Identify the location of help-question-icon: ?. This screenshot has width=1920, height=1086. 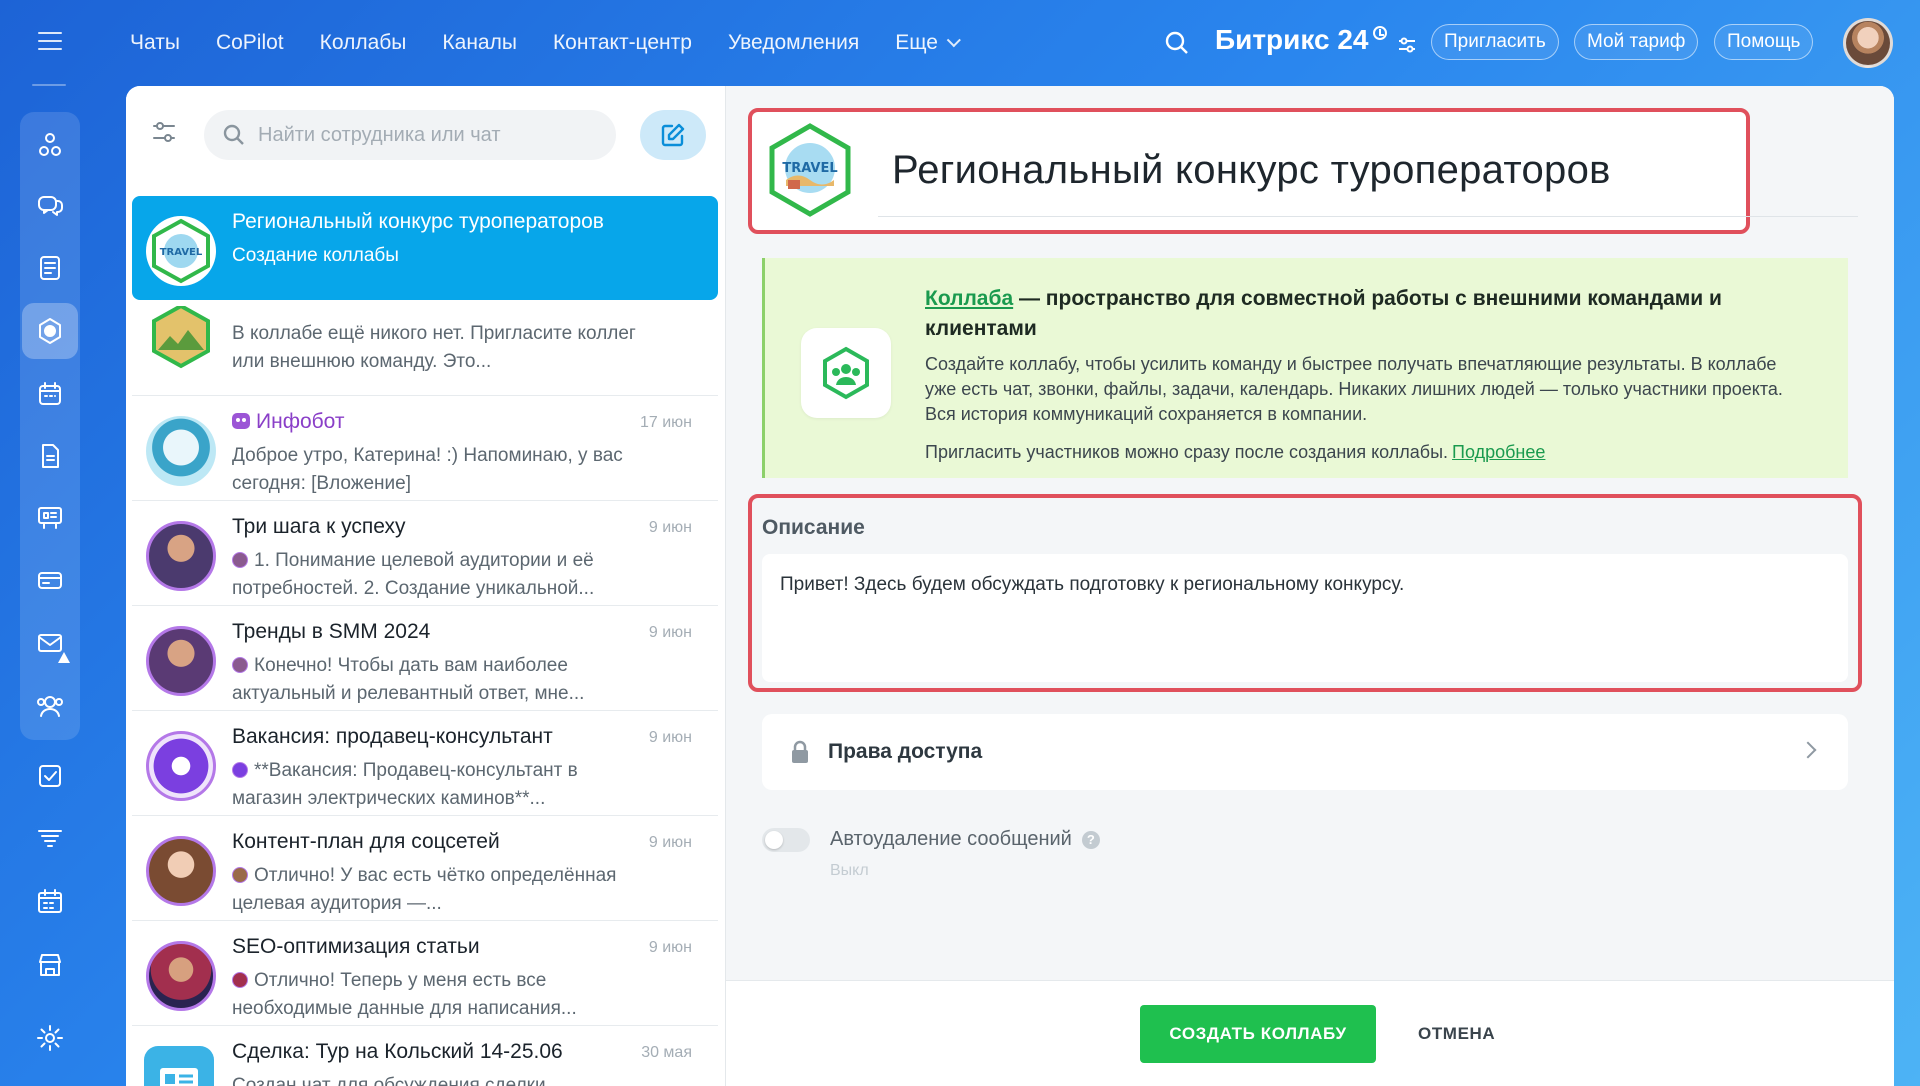
(1090, 839).